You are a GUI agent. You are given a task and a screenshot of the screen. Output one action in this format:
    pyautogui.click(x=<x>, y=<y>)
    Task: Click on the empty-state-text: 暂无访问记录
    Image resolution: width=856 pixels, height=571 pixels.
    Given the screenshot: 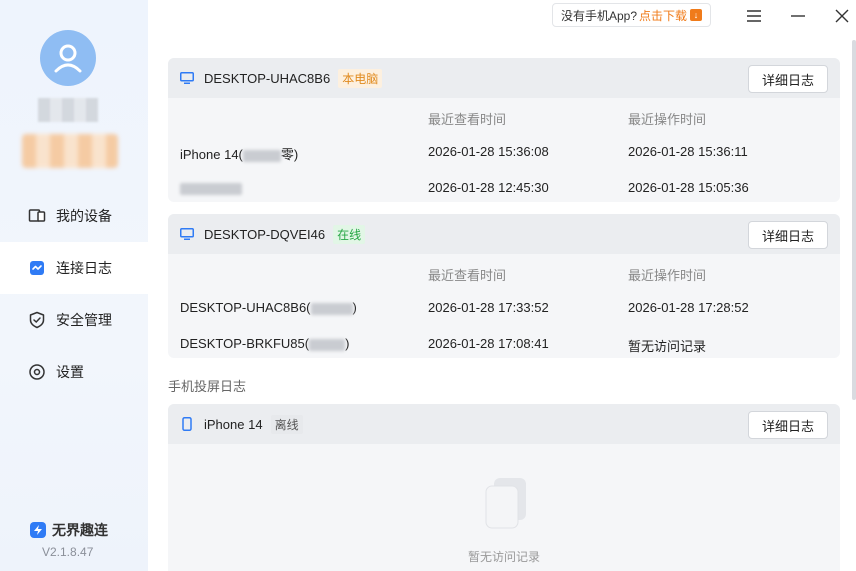 What is the action you would take?
    pyautogui.click(x=504, y=557)
    